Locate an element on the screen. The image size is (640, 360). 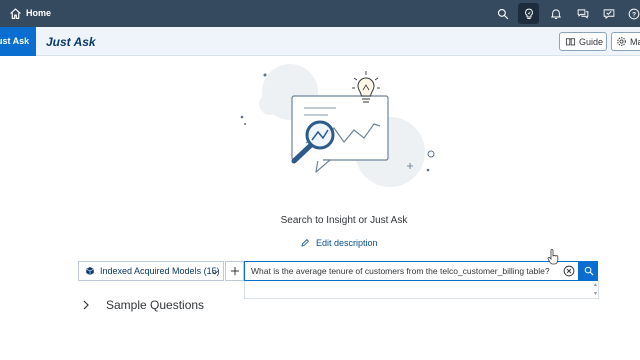
plus-icon is located at coordinates (234, 271).